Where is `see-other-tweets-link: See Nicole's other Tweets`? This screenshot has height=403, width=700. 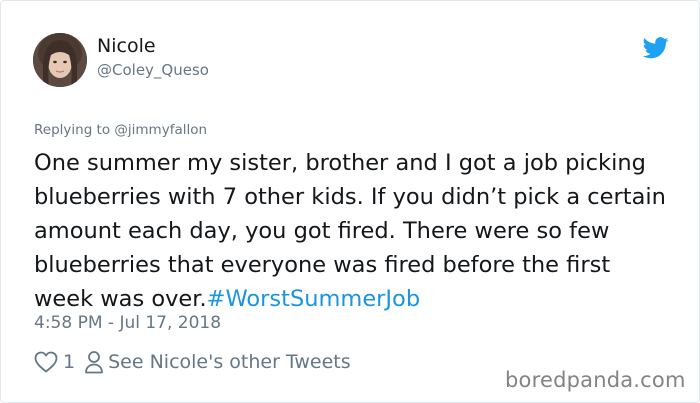 see-other-tweets-link: See Nicole's other Tweets is located at coordinates (229, 362).